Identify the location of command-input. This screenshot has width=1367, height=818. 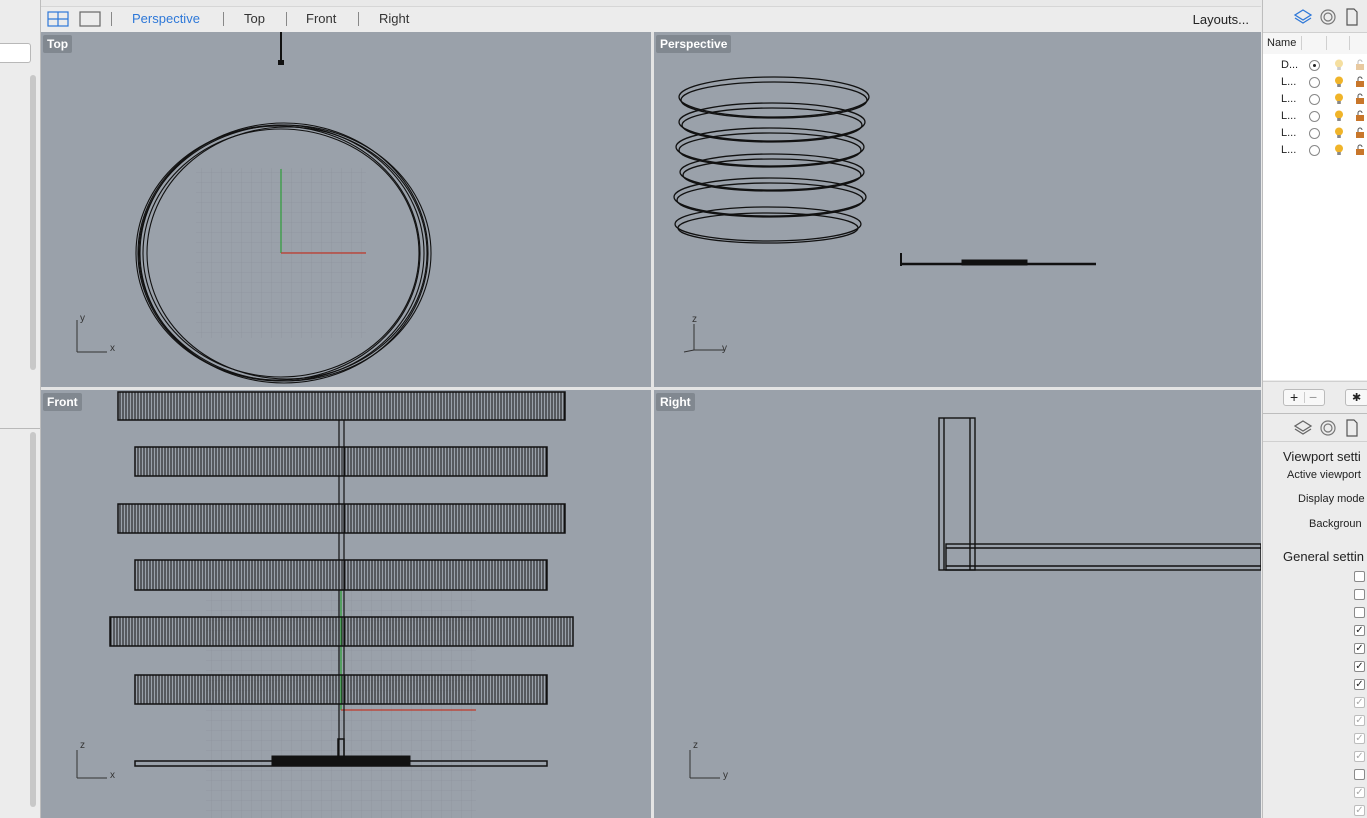
(15, 53).